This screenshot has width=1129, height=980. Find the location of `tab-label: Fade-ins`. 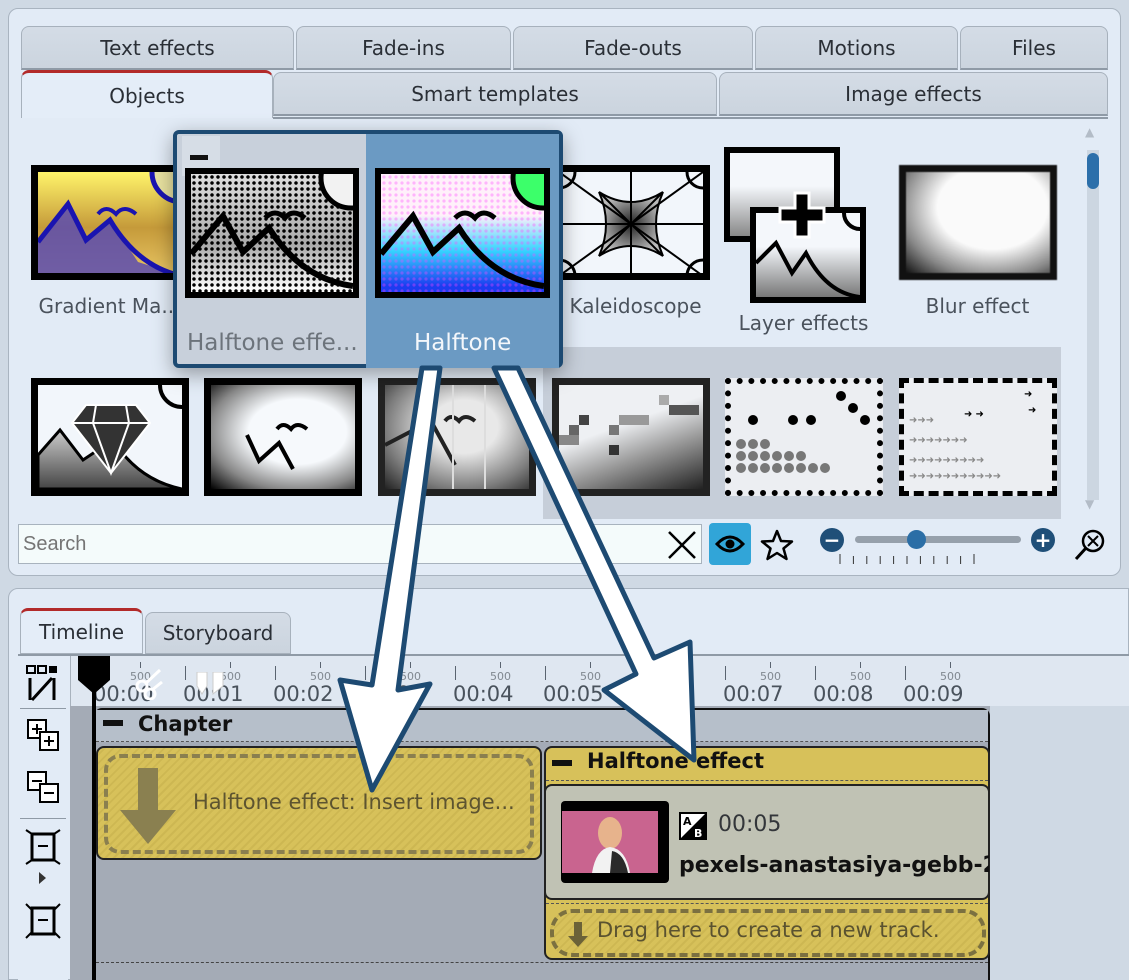

tab-label: Fade-ins is located at coordinates (403, 47).